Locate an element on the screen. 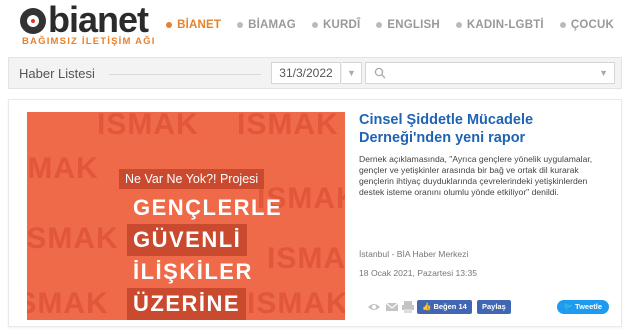 Image resolution: width=630 pixels, height=334 pixels. nav-item-label: KURDÎ is located at coordinates (341, 25).